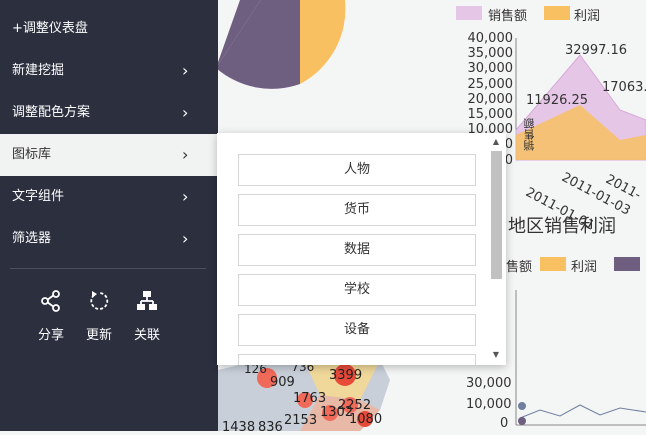 Image resolution: width=646 pixels, height=435 pixels. I want to click on refresh-label: 更新, so click(98, 335).